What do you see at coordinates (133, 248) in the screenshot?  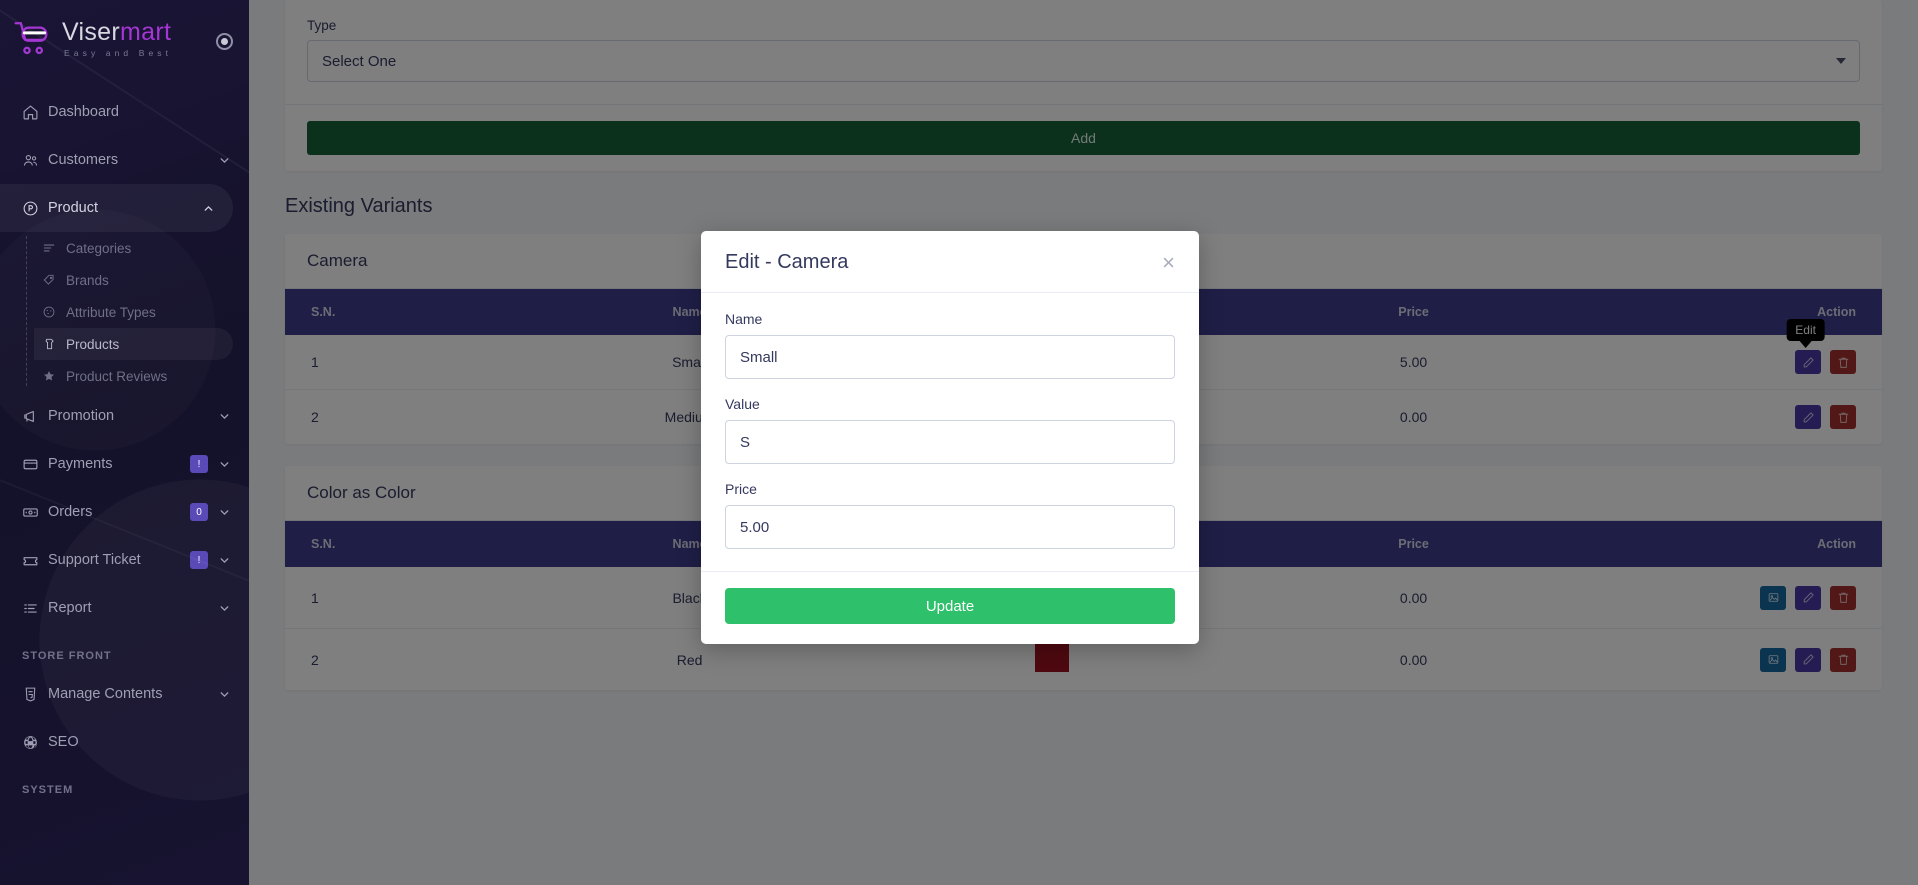 I see `sidebar-subitem-categories: Categories` at bounding box center [133, 248].